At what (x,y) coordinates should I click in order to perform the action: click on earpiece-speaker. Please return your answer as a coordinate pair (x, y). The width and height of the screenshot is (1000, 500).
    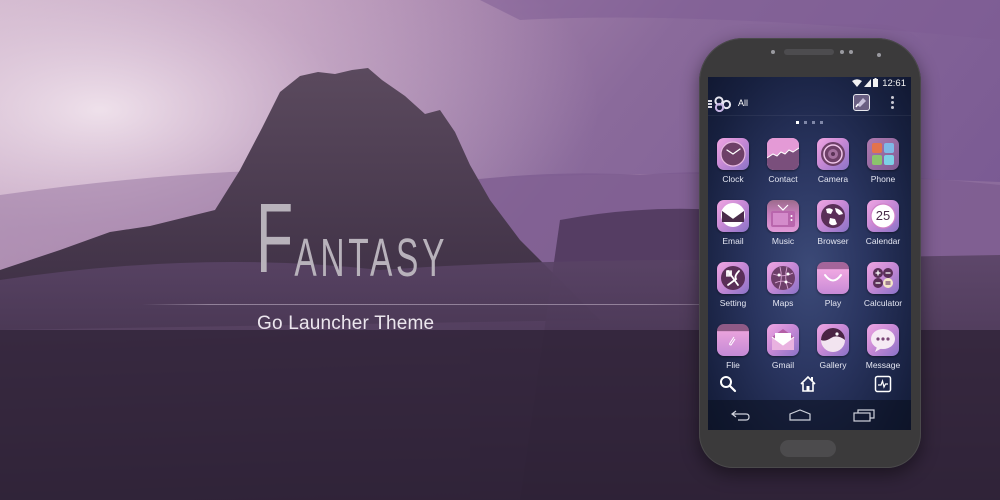
    Looking at the image, I should click on (809, 52).